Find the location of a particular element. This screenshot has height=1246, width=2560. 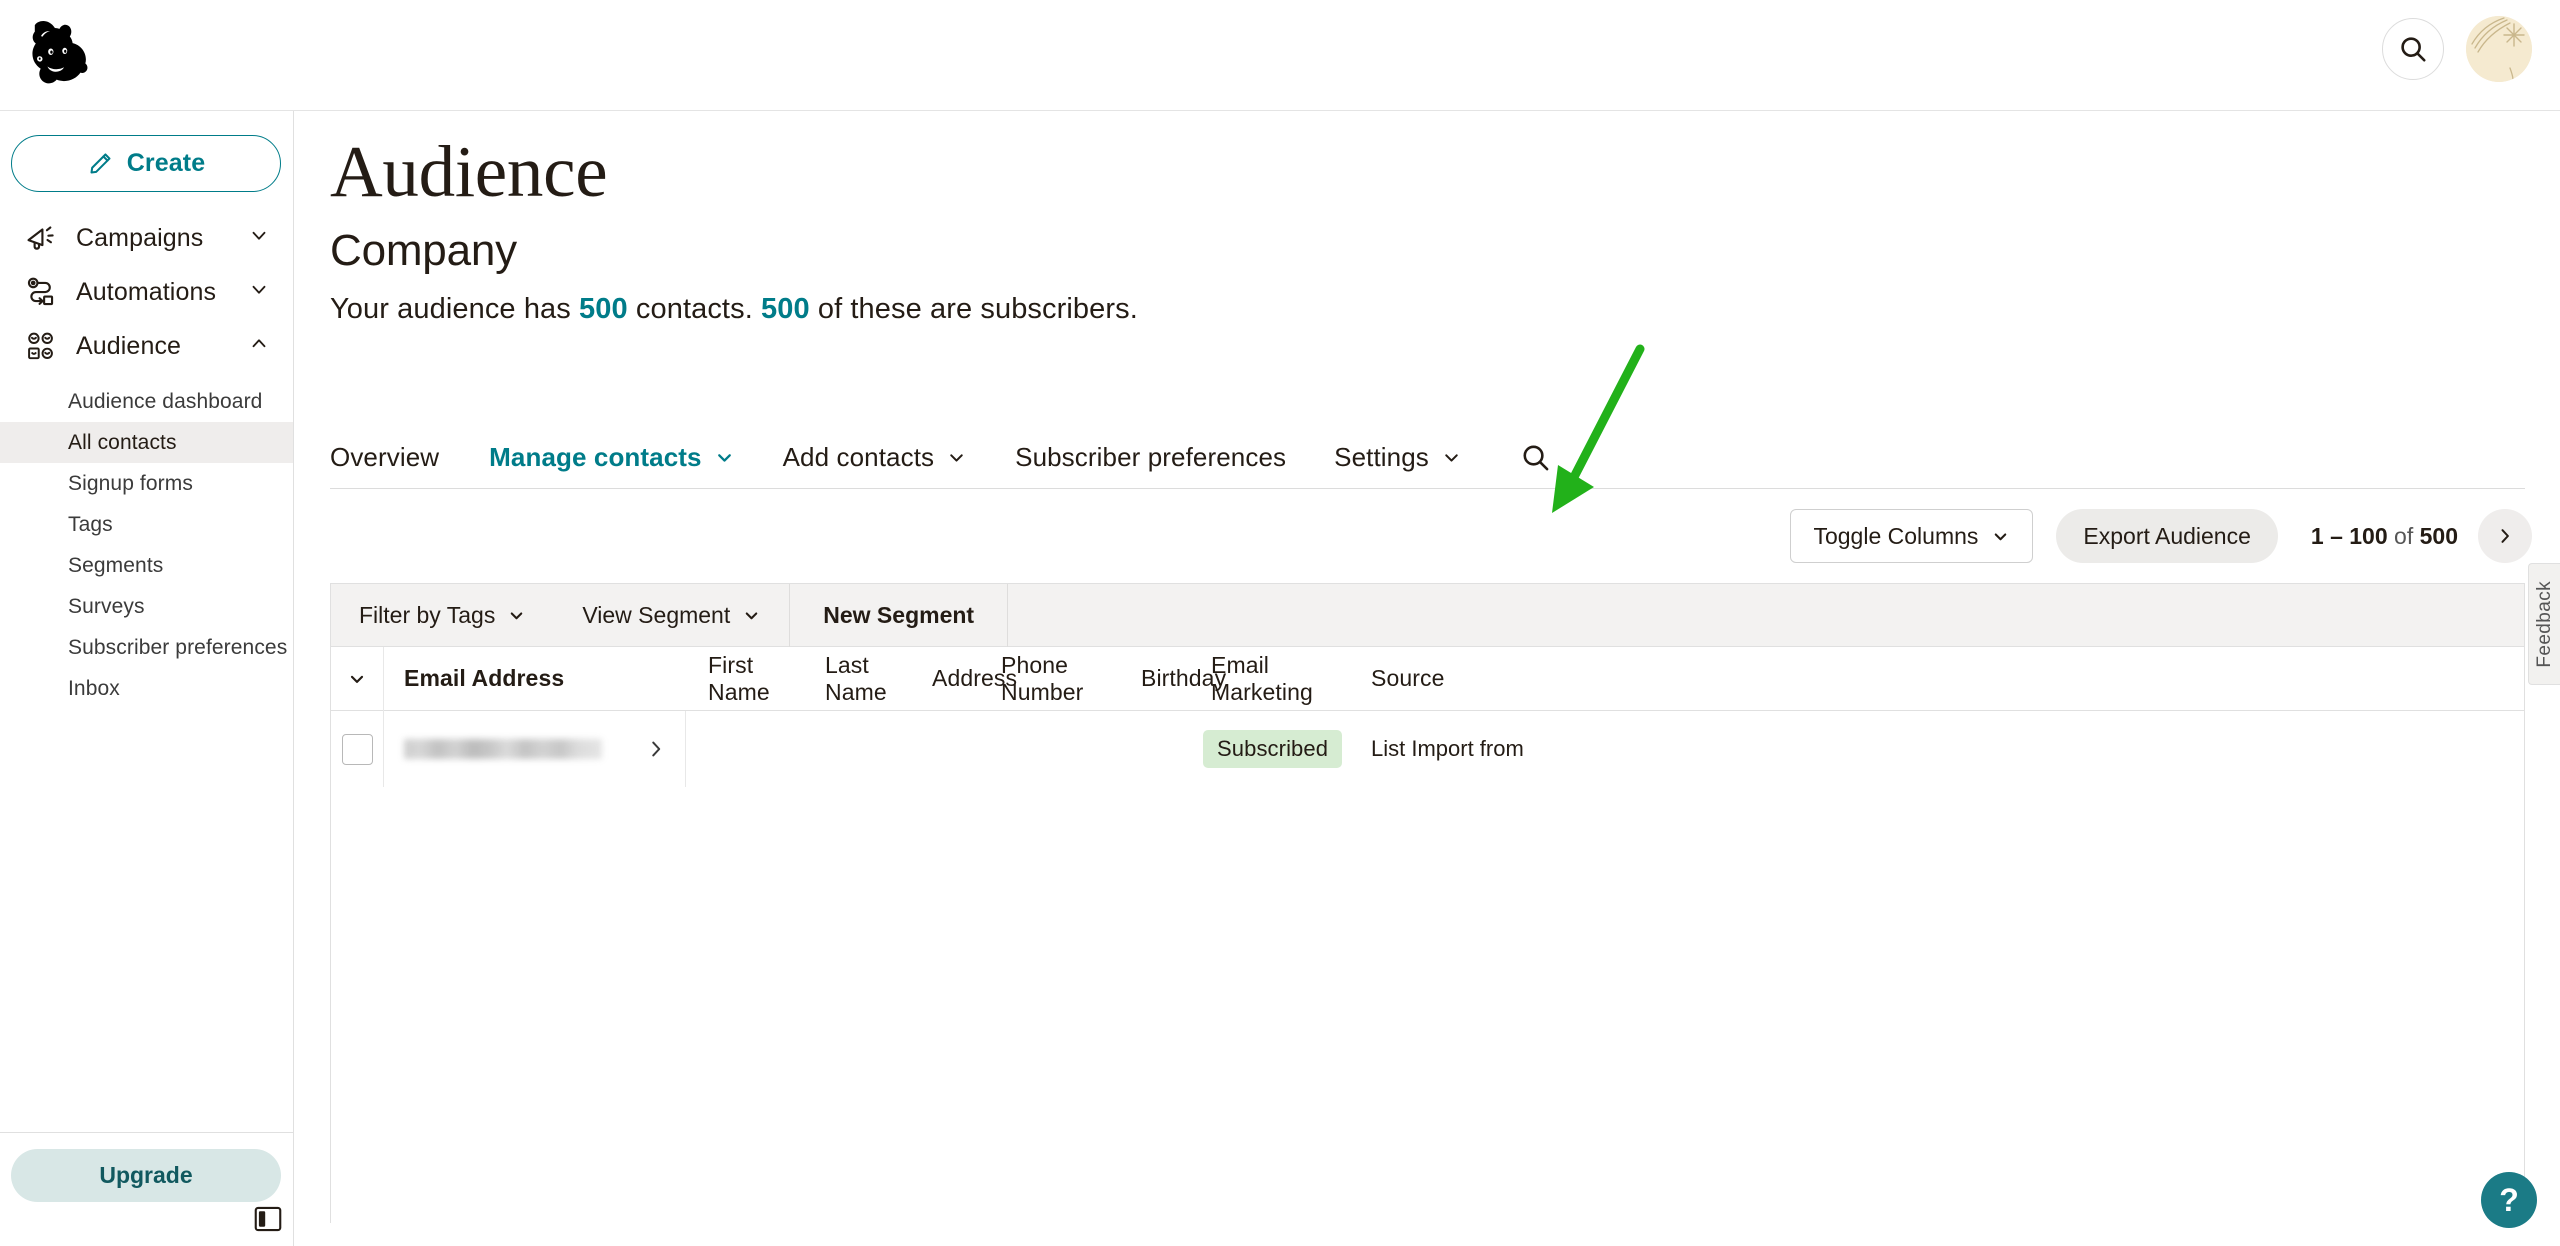

upgrade-button-label: Upgrade is located at coordinates (146, 1175).